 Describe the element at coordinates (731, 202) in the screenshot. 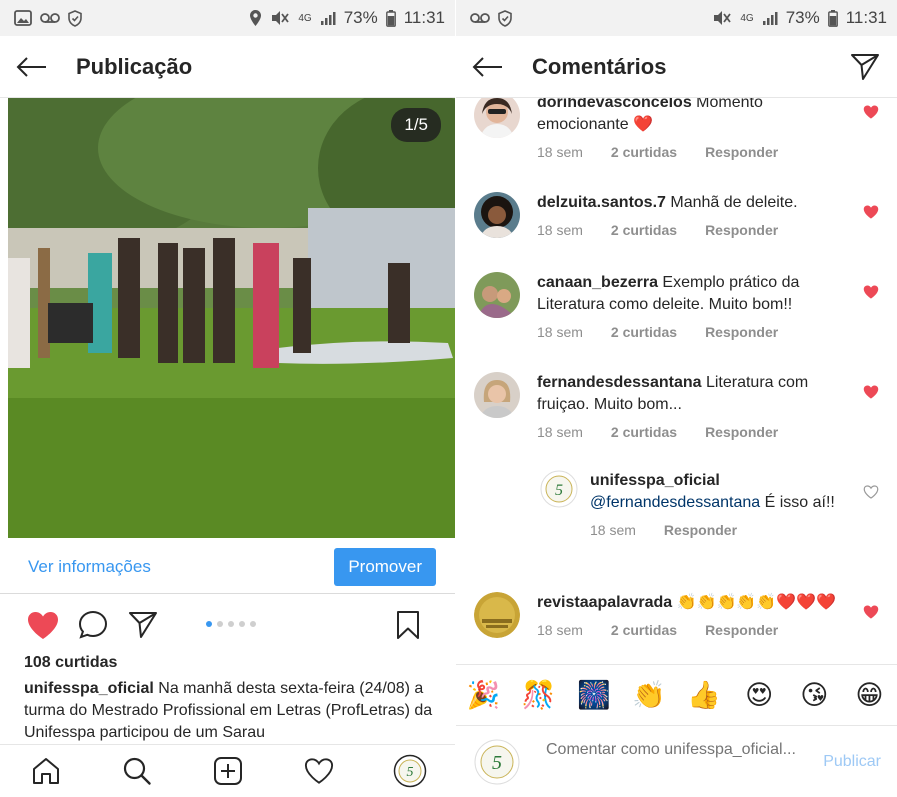

I see `comment-message: Manhã de deleite.` at that location.